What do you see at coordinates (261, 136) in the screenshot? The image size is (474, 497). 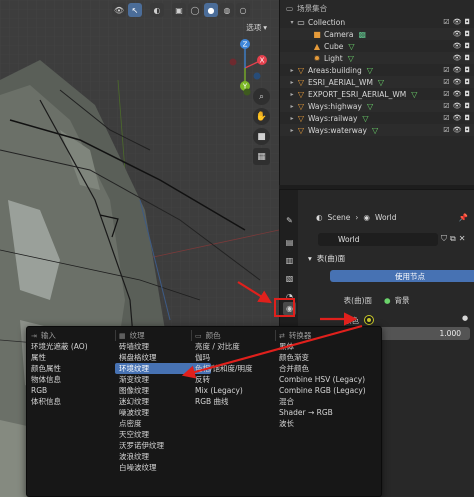 I see `camera-icon: ■` at bounding box center [261, 136].